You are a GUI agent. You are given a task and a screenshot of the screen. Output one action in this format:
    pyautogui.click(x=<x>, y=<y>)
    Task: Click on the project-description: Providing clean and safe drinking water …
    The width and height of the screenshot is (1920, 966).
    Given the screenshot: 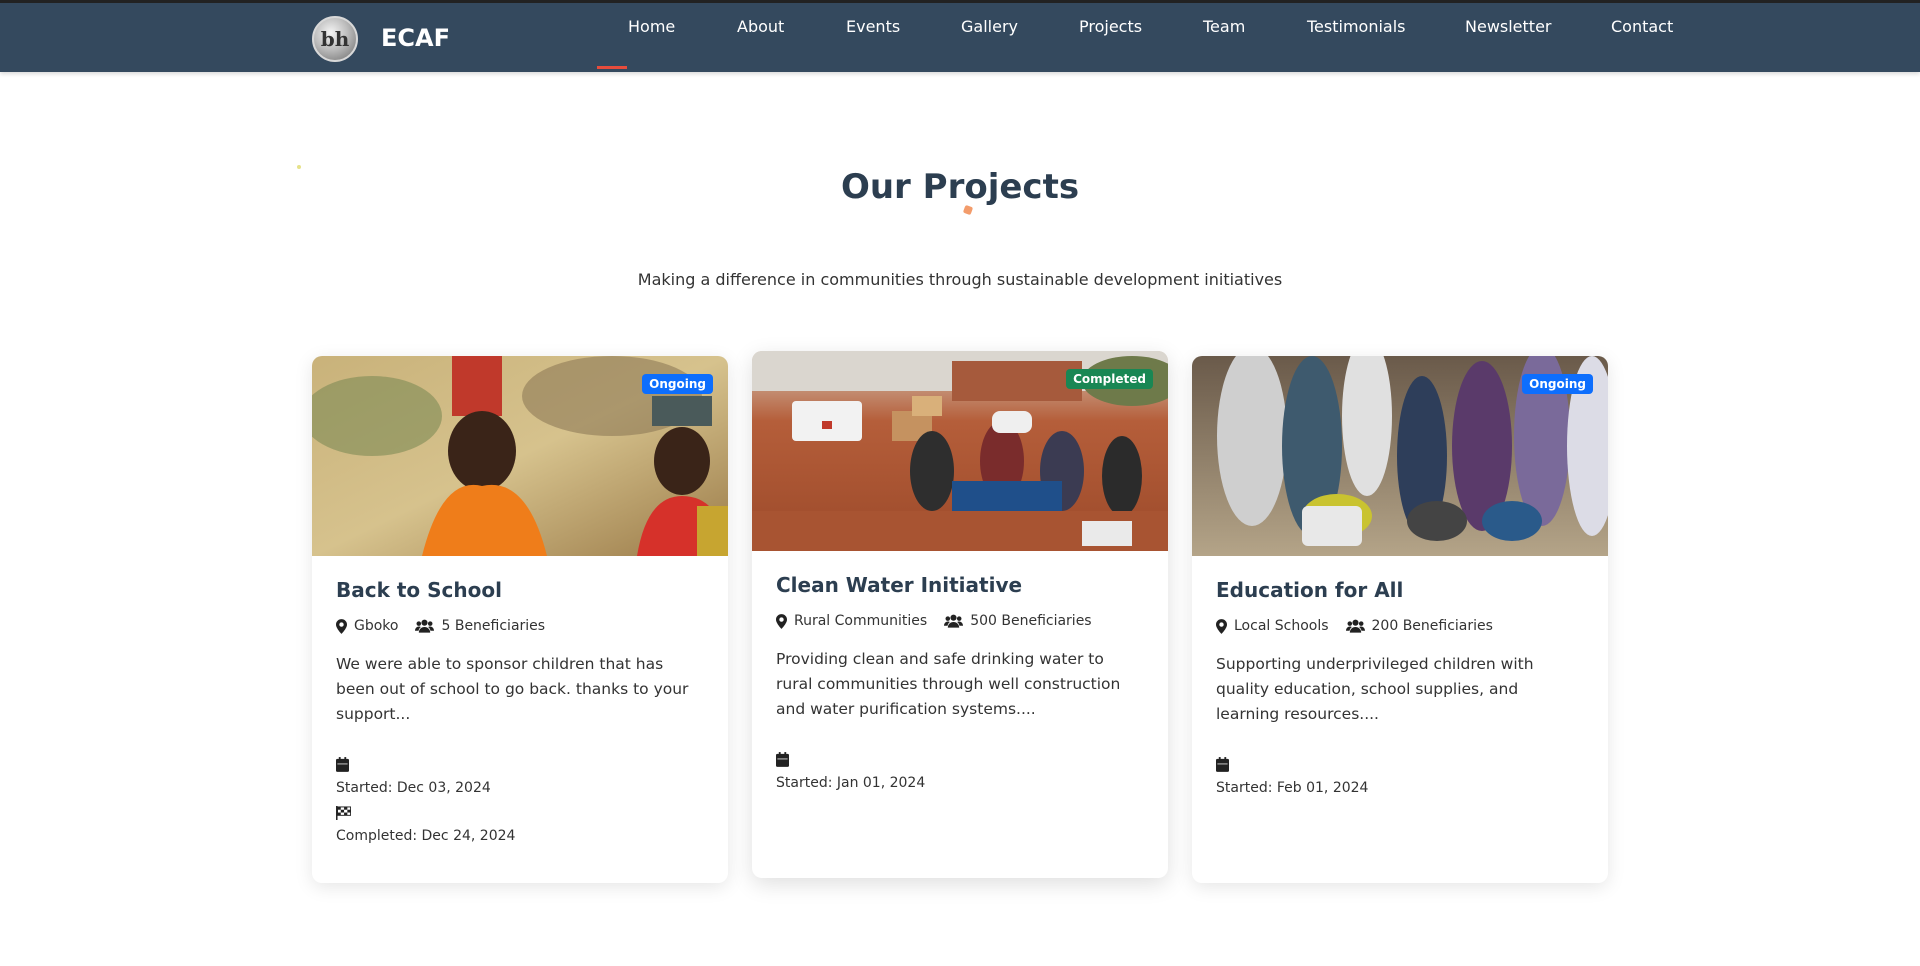 What is the action you would take?
    pyautogui.click(x=948, y=684)
    